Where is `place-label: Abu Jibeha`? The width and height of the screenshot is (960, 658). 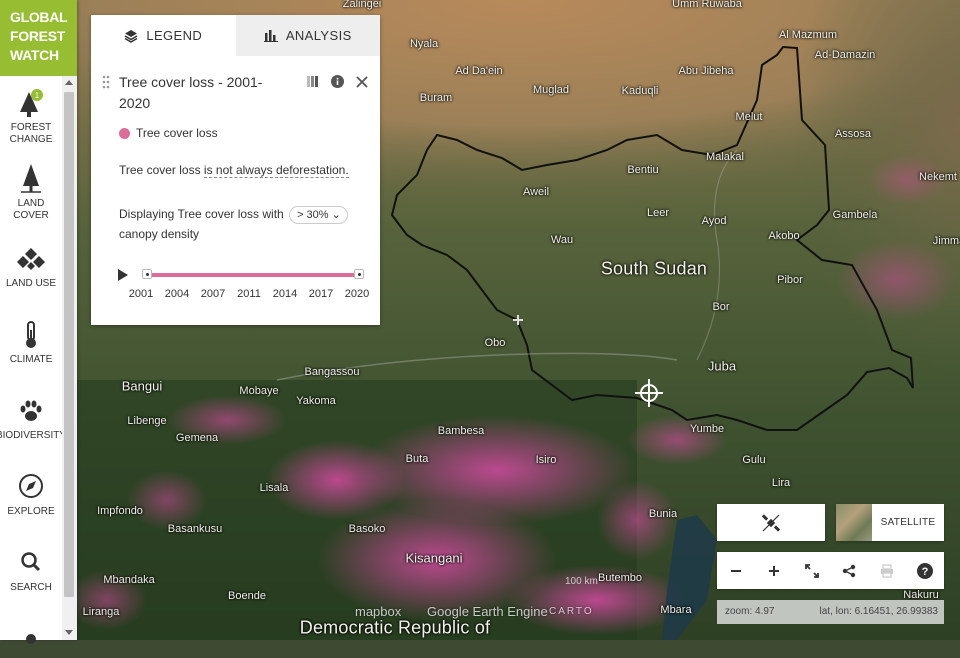
place-label: Abu Jibeha is located at coordinates (706, 71).